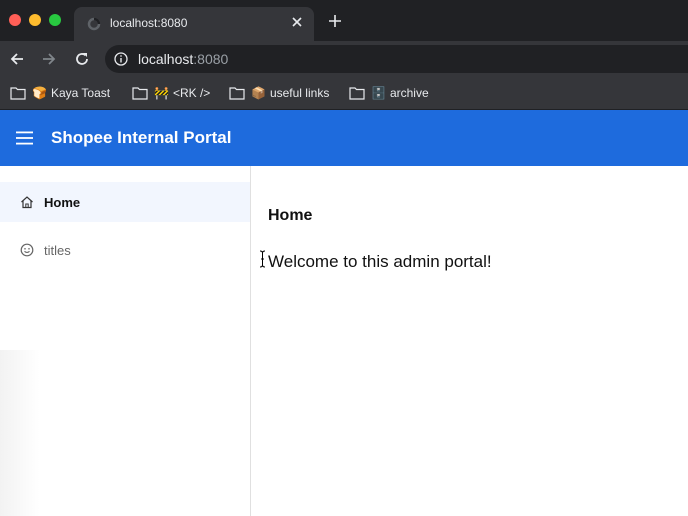 Image resolution: width=688 pixels, height=516 pixels. I want to click on maximize-window-button, so click(55, 20).